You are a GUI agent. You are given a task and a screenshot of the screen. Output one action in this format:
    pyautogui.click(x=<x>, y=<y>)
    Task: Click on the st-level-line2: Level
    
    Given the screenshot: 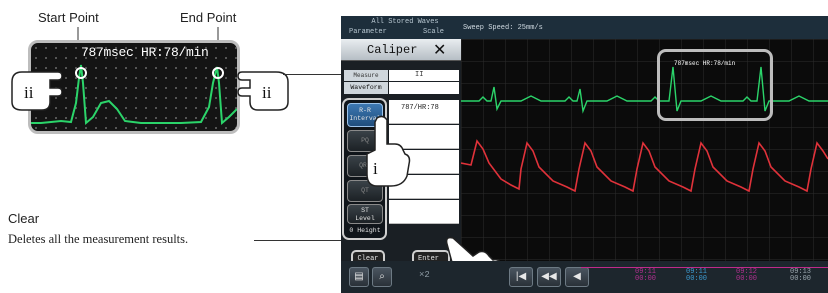 What is the action you would take?
    pyautogui.click(x=365, y=218)
    